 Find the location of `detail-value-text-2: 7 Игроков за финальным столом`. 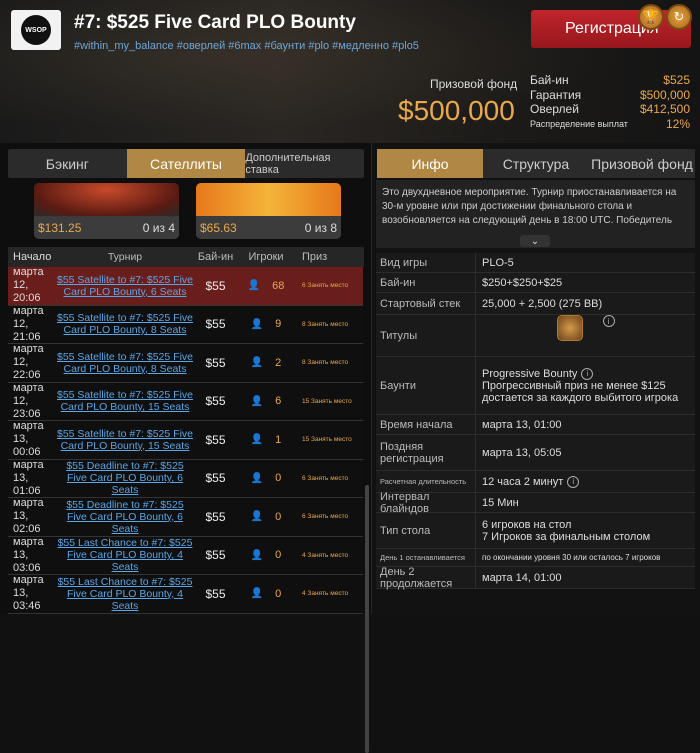

detail-value-text-2: 7 Игроков за финальным столом is located at coordinates (566, 536).